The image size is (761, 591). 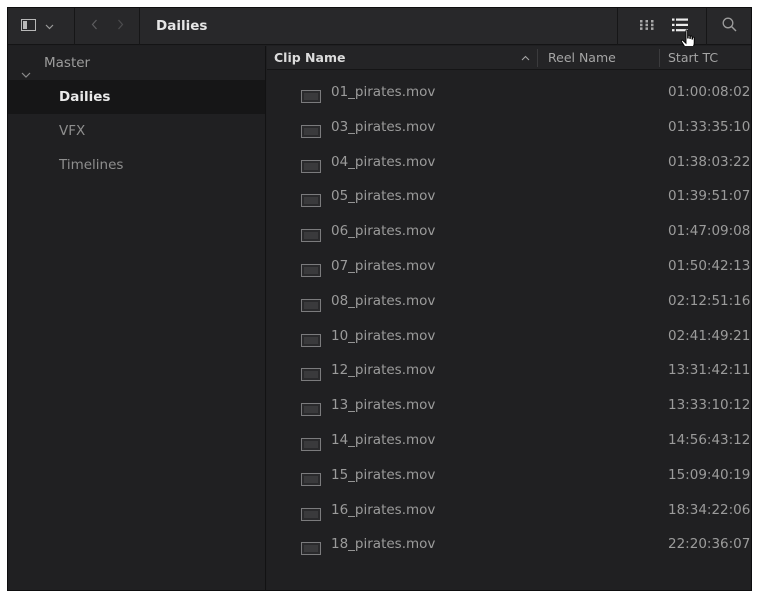 What do you see at coordinates (383, 265) in the screenshot?
I see `clip-name: 07_pirates.mov` at bounding box center [383, 265].